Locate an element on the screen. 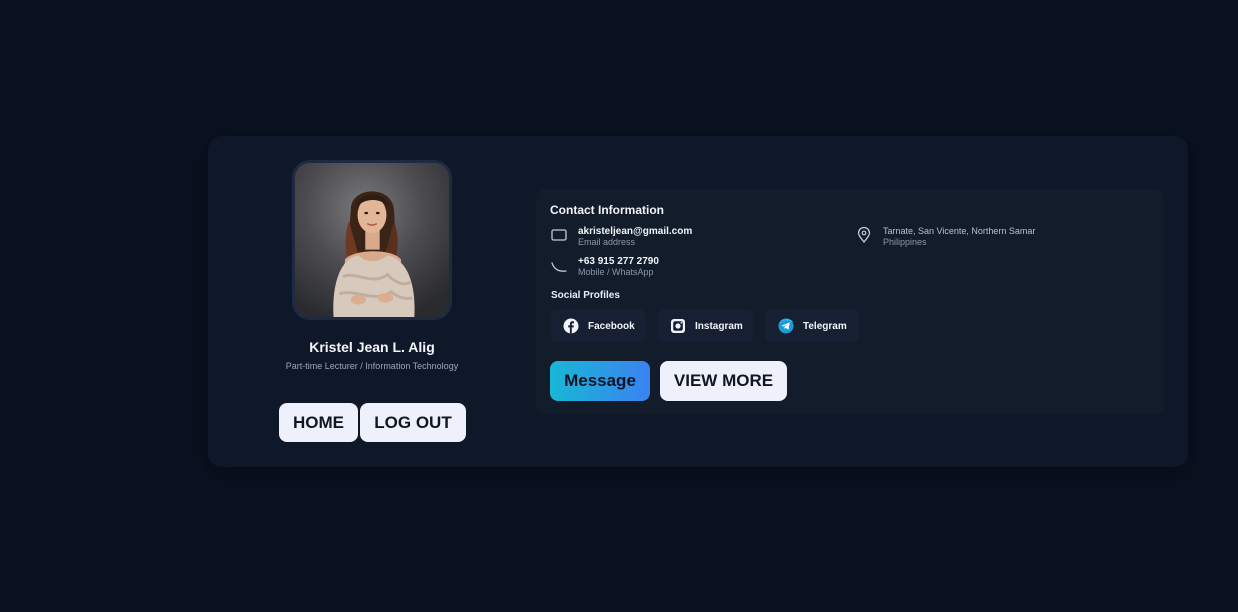 The width and height of the screenshot is (1238, 612). message-button: Message is located at coordinates (600, 381).